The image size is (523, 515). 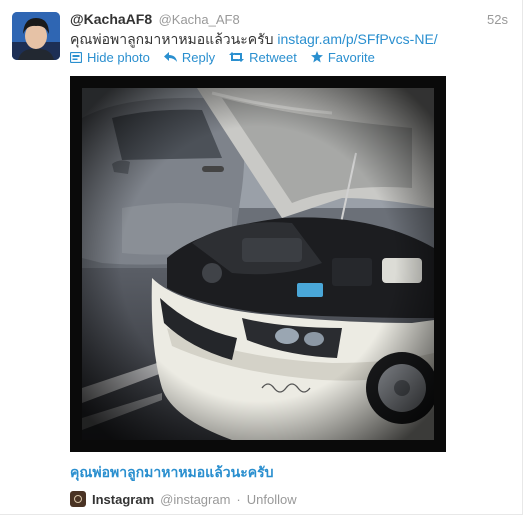 I want to click on tweet-header: @KachaAF8 @Kacha_AF8 52s, so click(x=290, y=20).